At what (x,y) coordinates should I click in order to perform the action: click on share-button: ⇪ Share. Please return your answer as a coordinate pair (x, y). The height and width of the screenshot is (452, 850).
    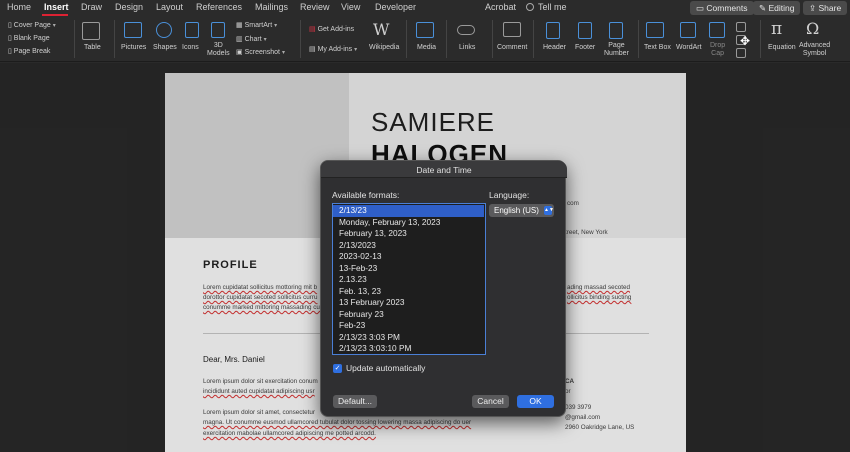
    Looking at the image, I should click on (825, 8).